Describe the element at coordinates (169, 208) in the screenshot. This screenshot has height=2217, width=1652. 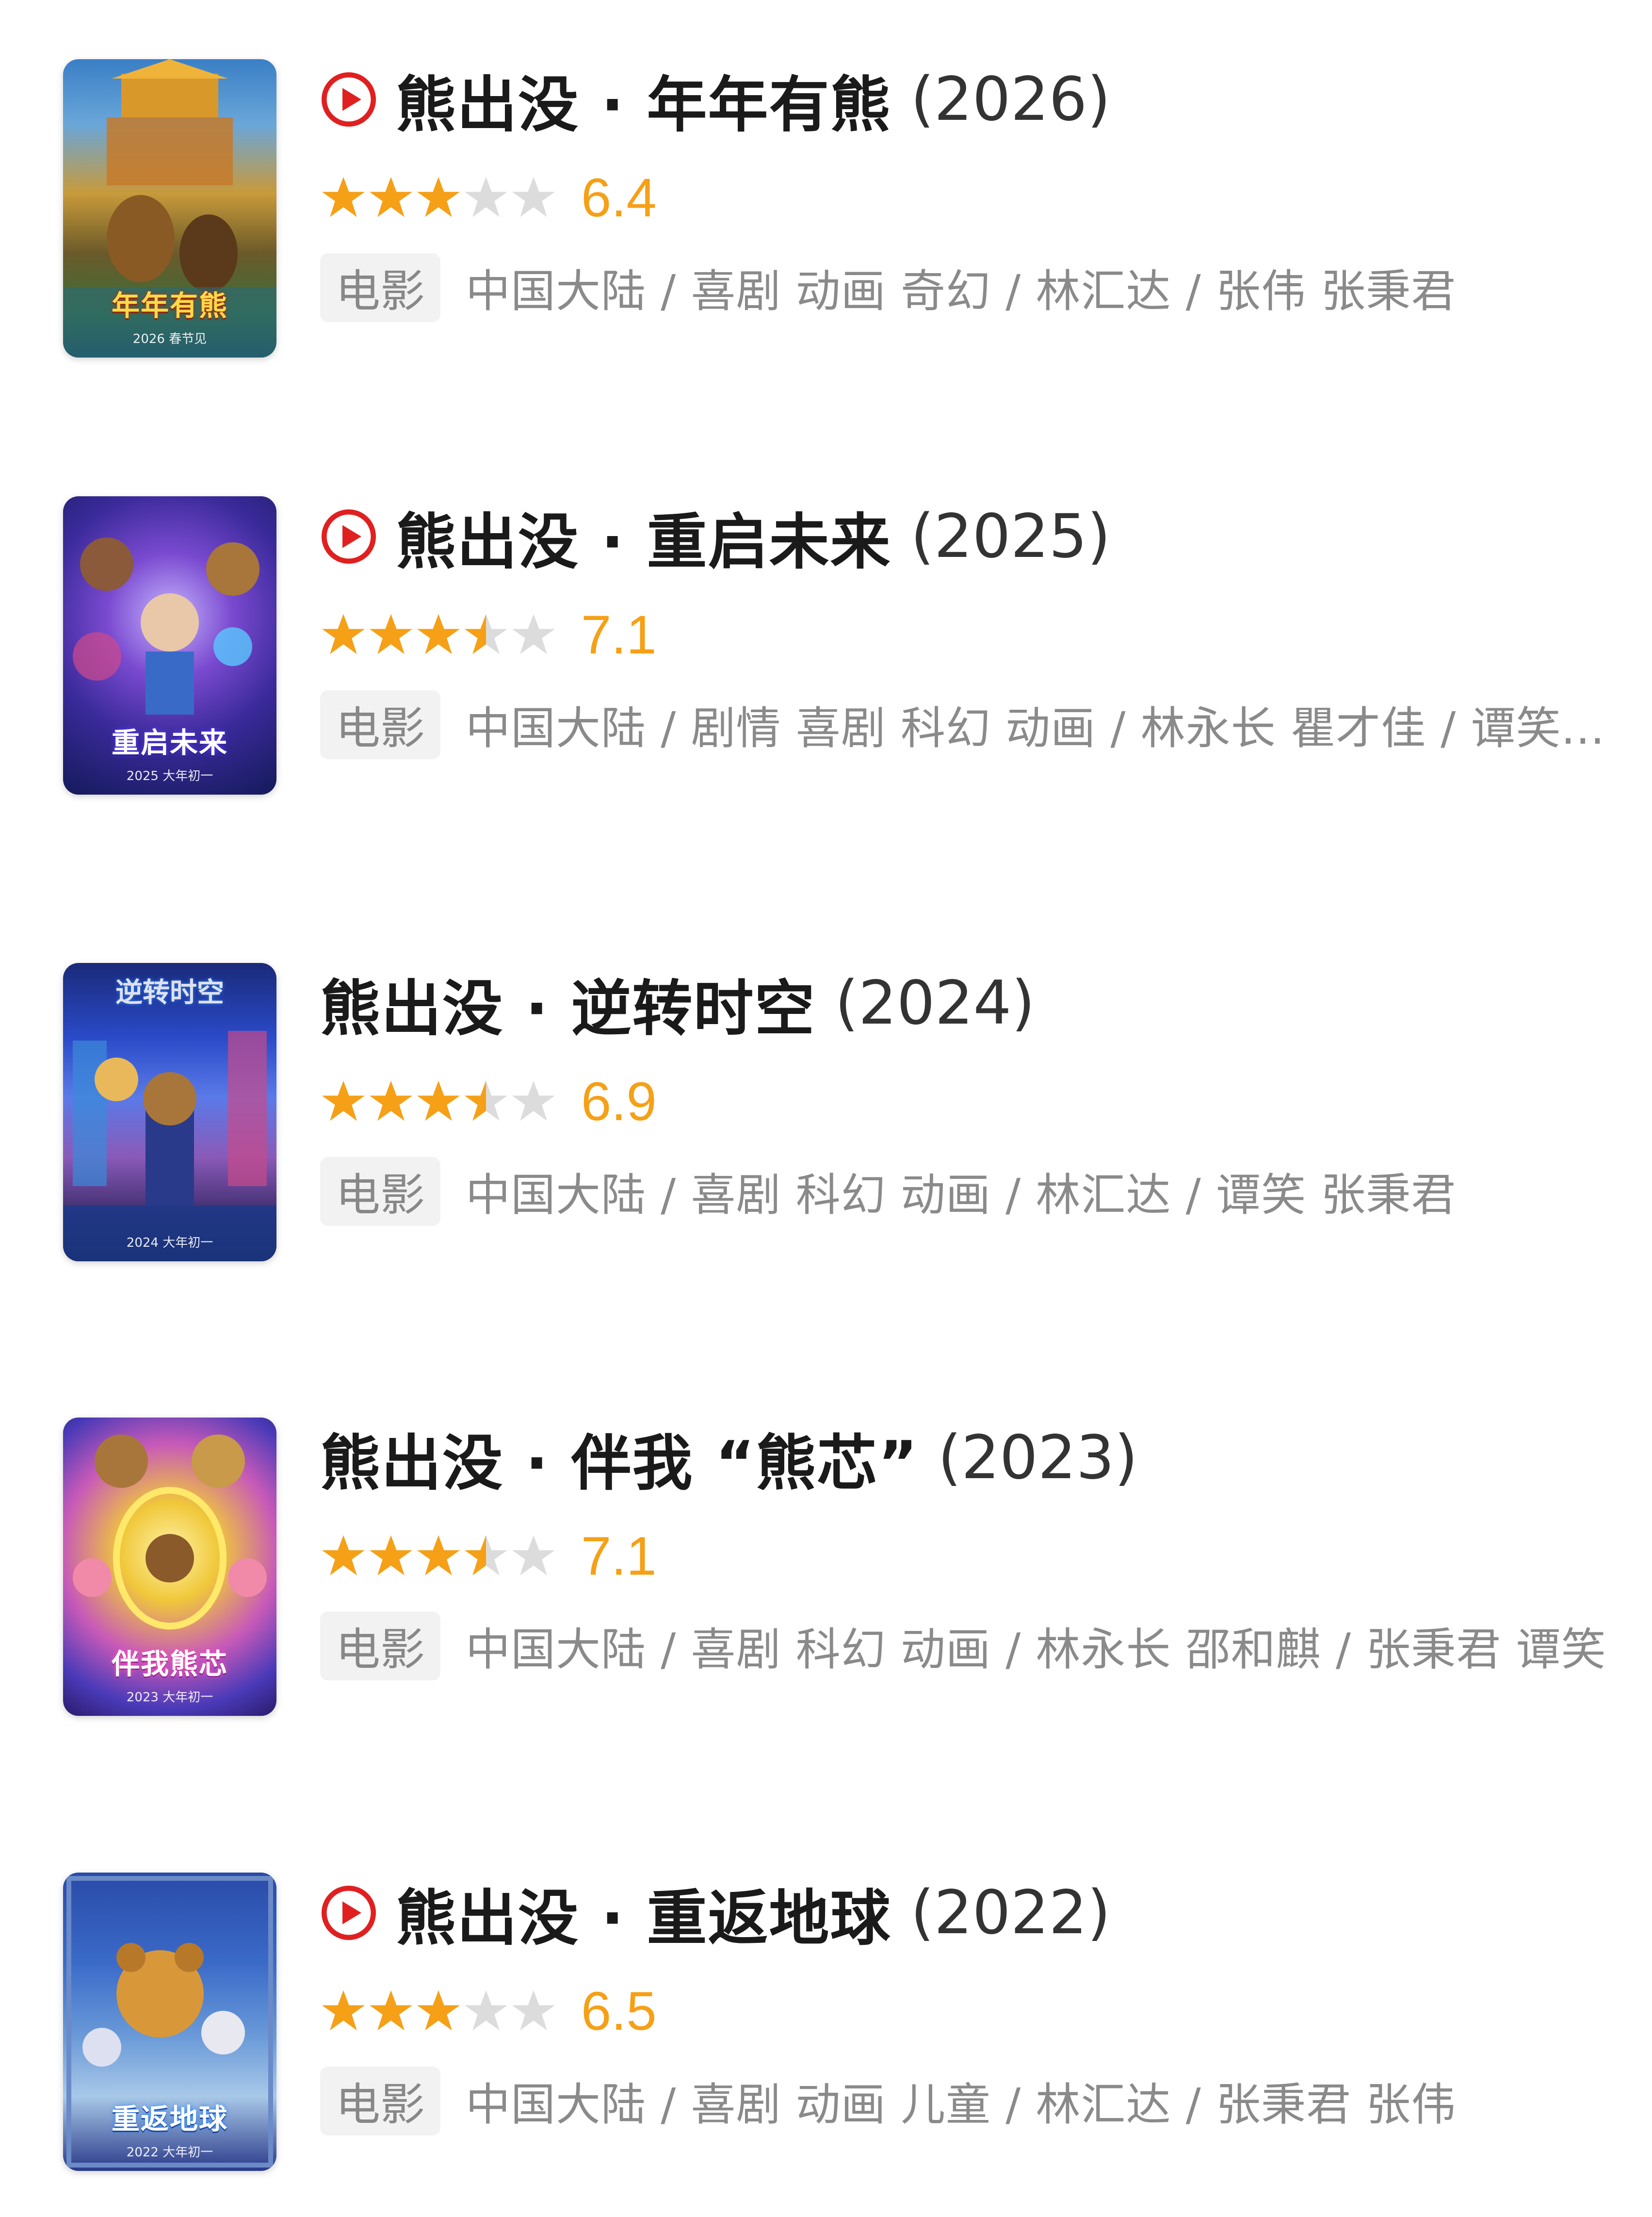
I see `movie-poster: 年年有熊 2026 春节见` at that location.